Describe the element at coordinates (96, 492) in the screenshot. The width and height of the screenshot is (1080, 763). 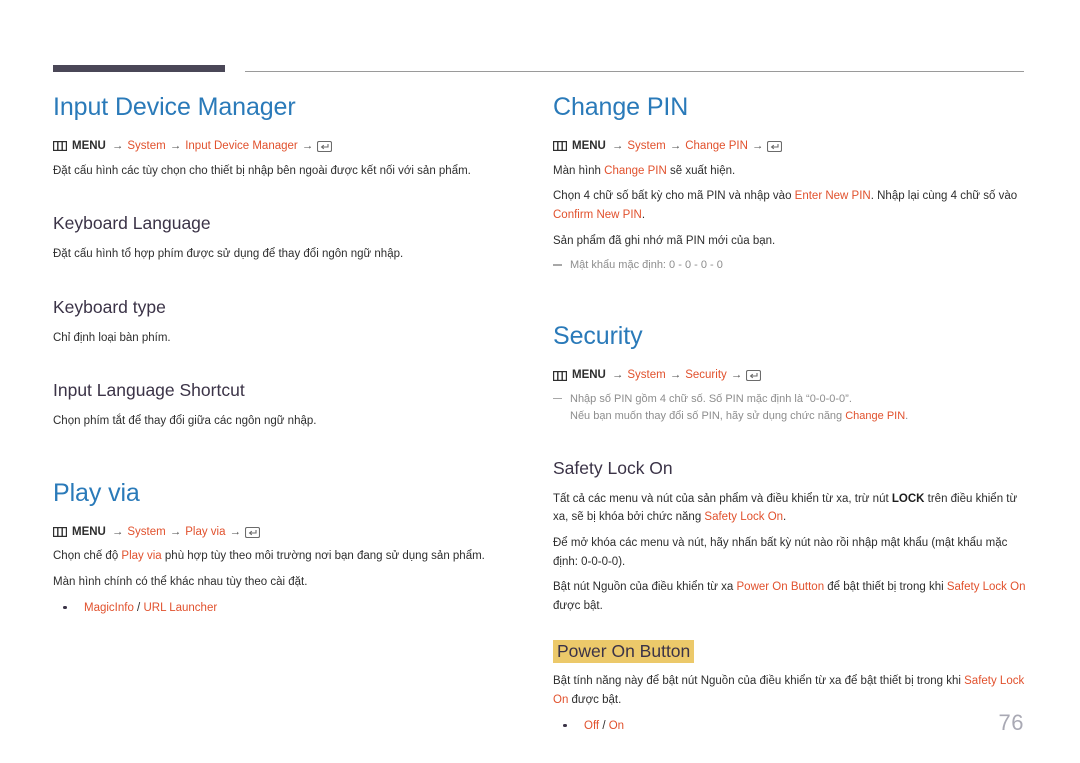
I see `page-title-play-via: Play via` at that location.